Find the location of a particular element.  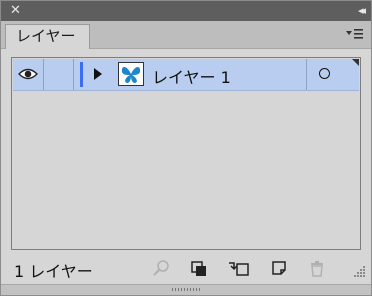

layer-row: レイヤー 1 is located at coordinates (186, 75).